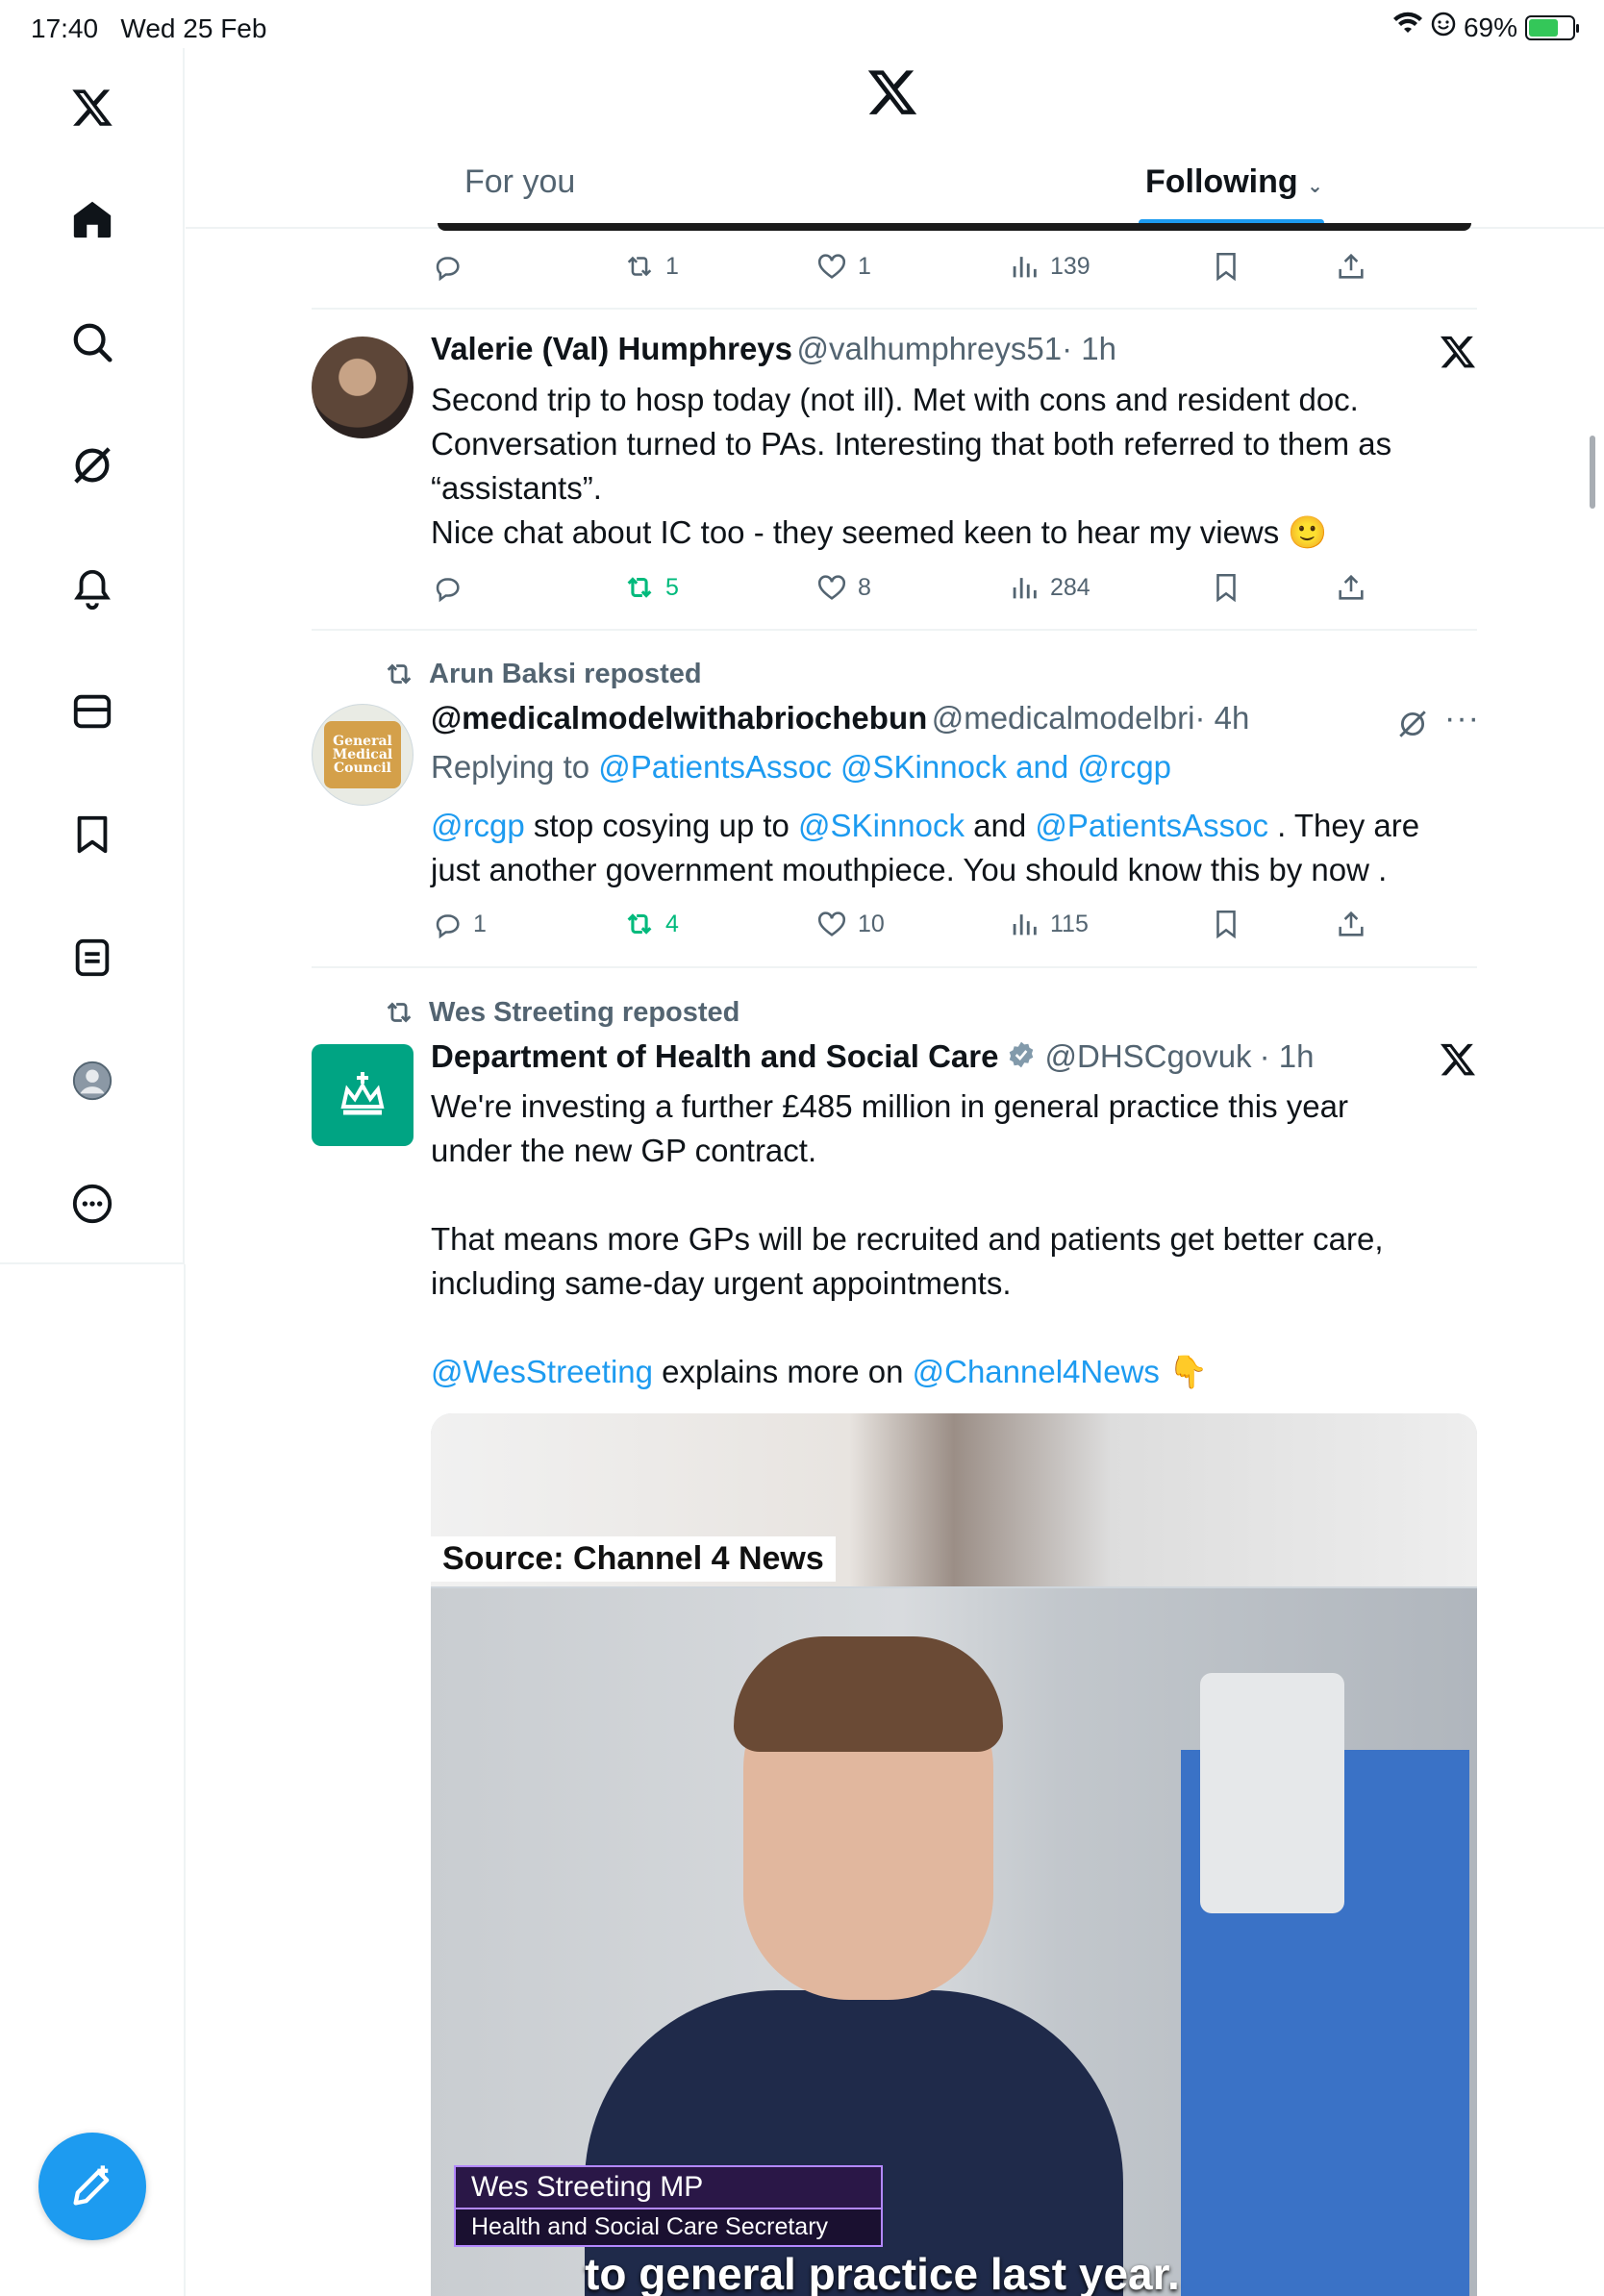  Describe the element at coordinates (850, 924) in the screenshot. I see `like-button: 10` at that location.